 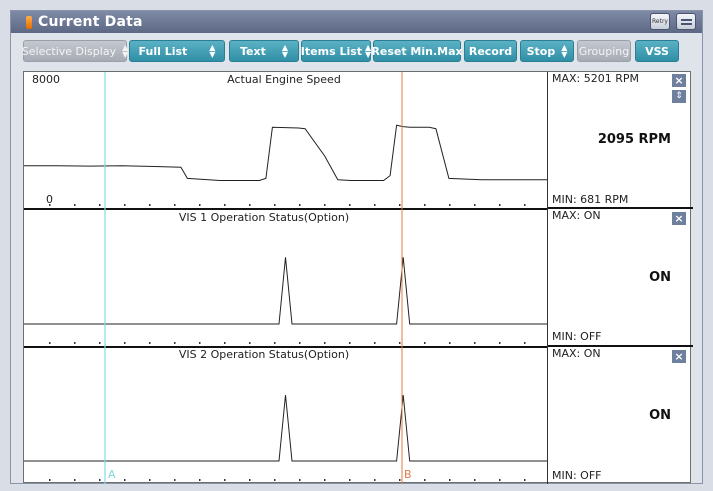 I want to click on chart-title-vis2: VIS 2 Operation Status(Option), so click(x=264, y=354).